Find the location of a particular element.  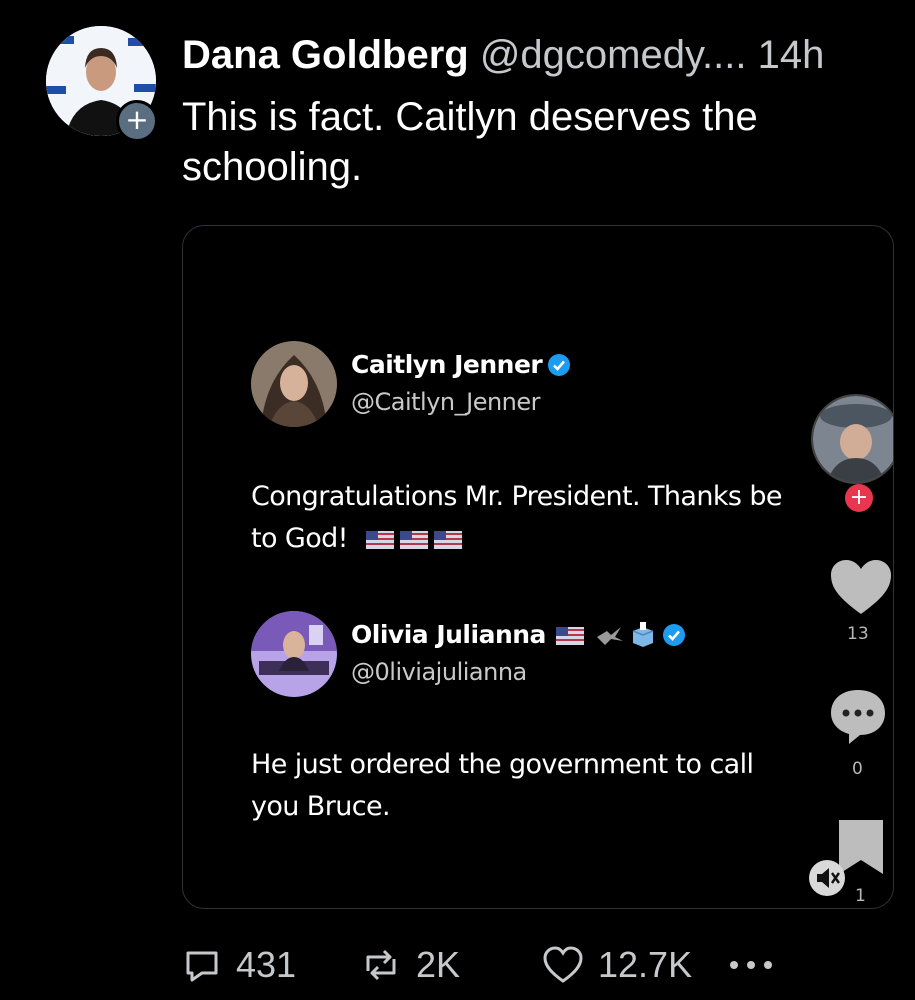

video-like-count: 13 is located at coordinates (858, 634).